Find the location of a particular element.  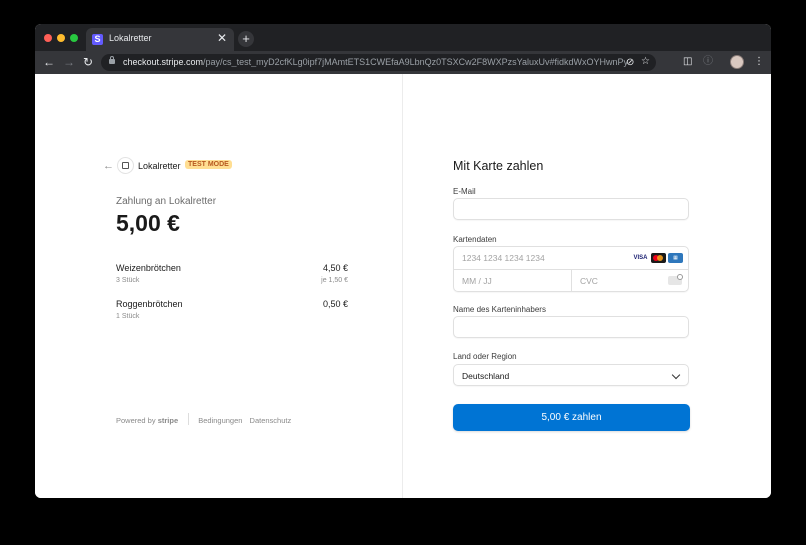

cvc-input: CVC is located at coordinates (589, 281).